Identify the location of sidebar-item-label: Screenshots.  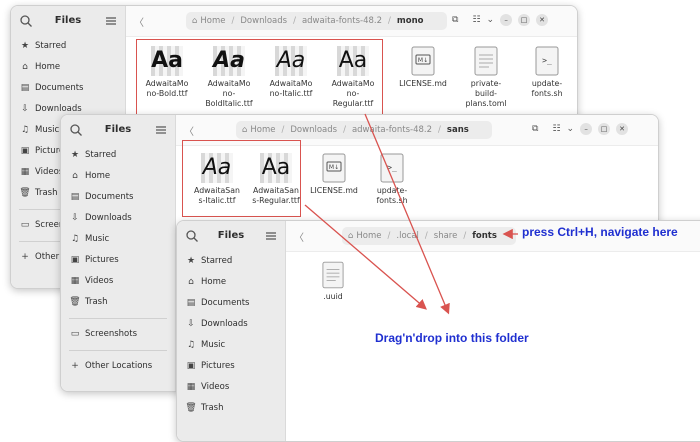
(111, 334).